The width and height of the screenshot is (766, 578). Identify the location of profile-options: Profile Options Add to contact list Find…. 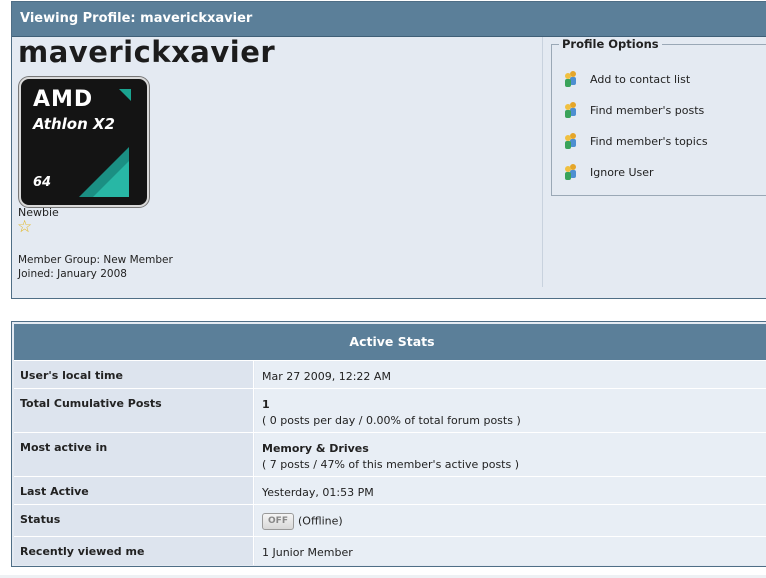
(658, 116).